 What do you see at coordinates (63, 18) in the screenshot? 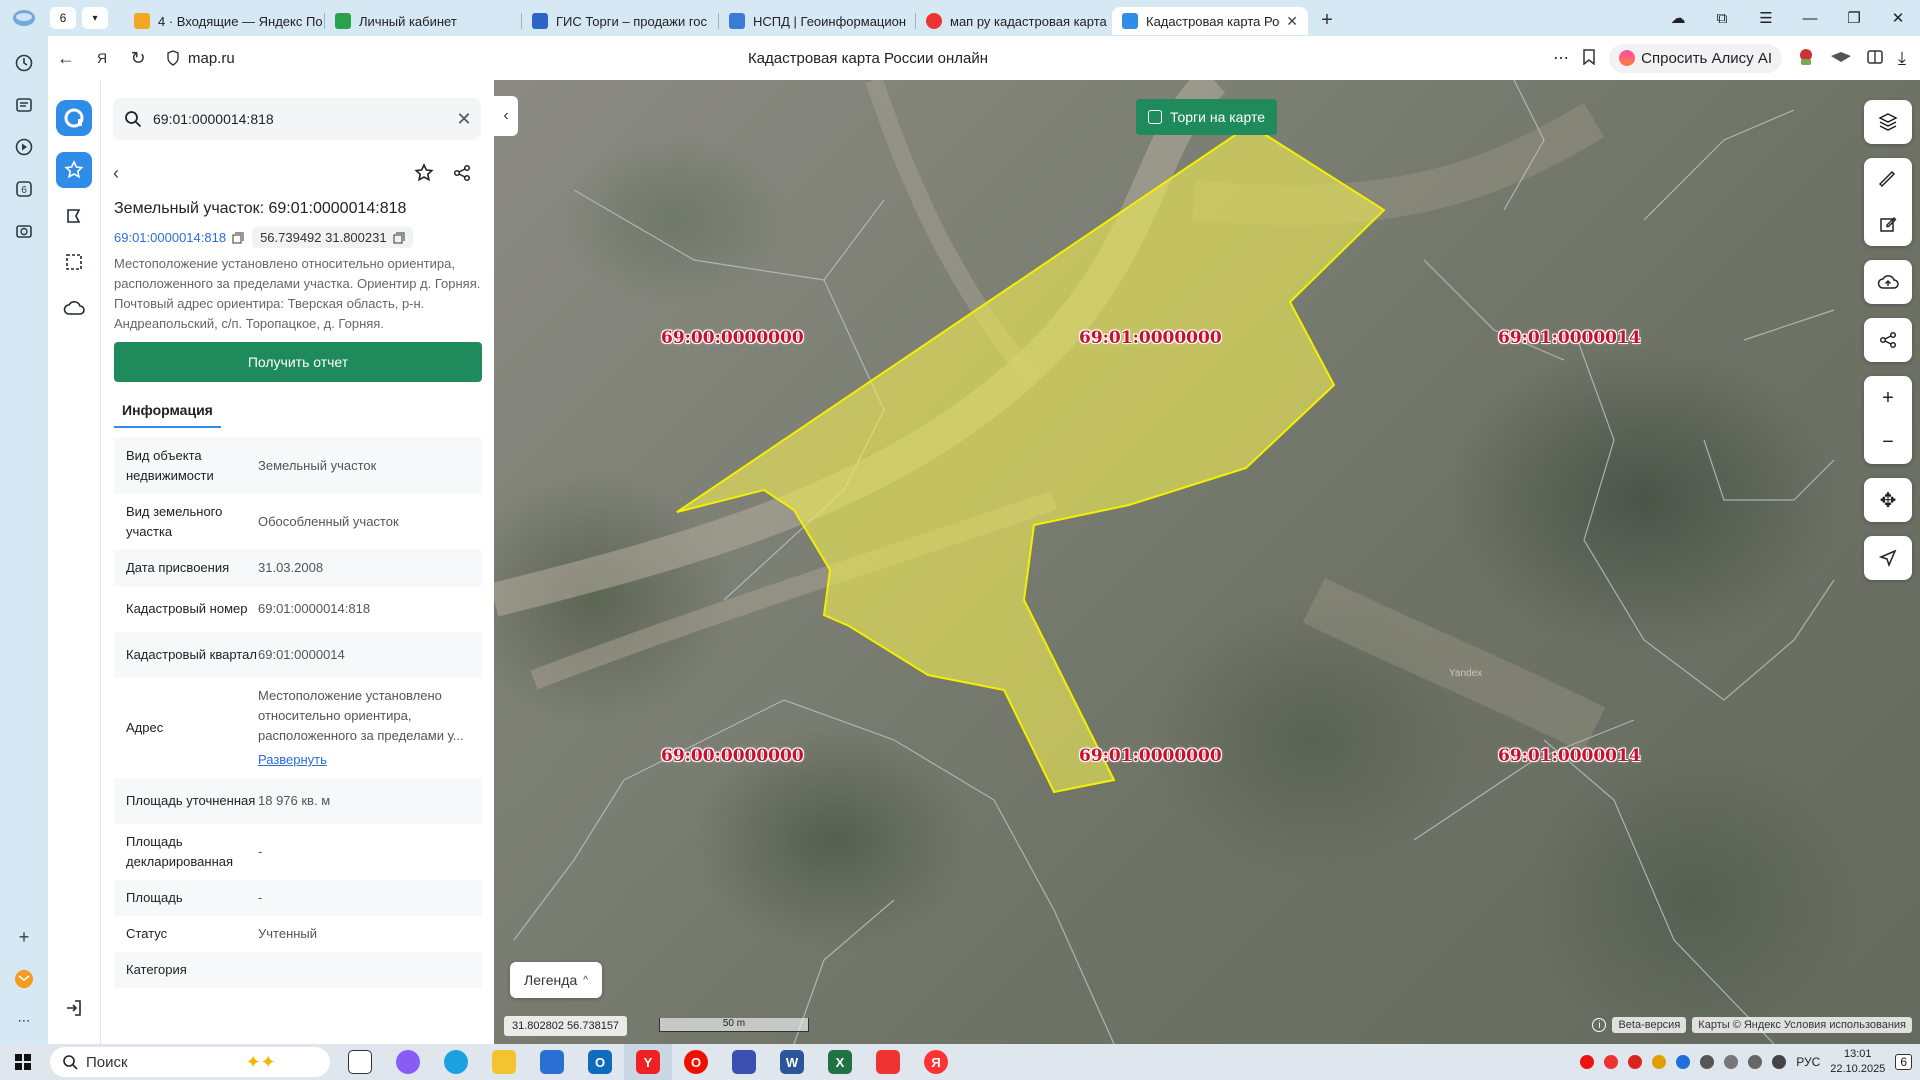
I see `tab-count-badge: 6` at bounding box center [63, 18].